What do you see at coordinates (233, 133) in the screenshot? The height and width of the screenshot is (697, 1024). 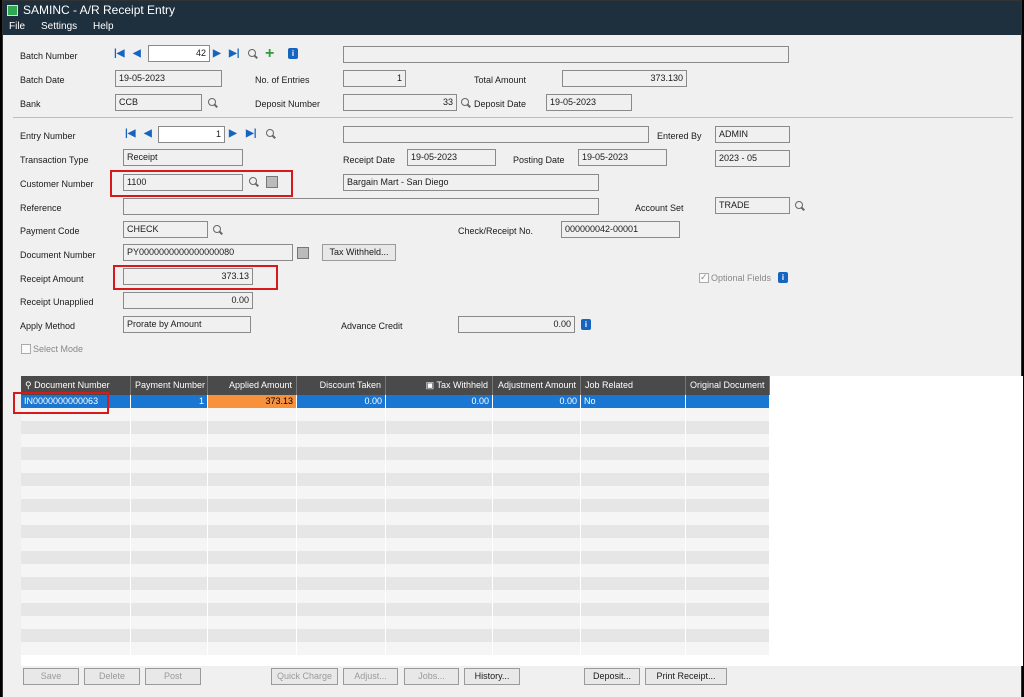 I see `next-entry-icon: ▶` at bounding box center [233, 133].